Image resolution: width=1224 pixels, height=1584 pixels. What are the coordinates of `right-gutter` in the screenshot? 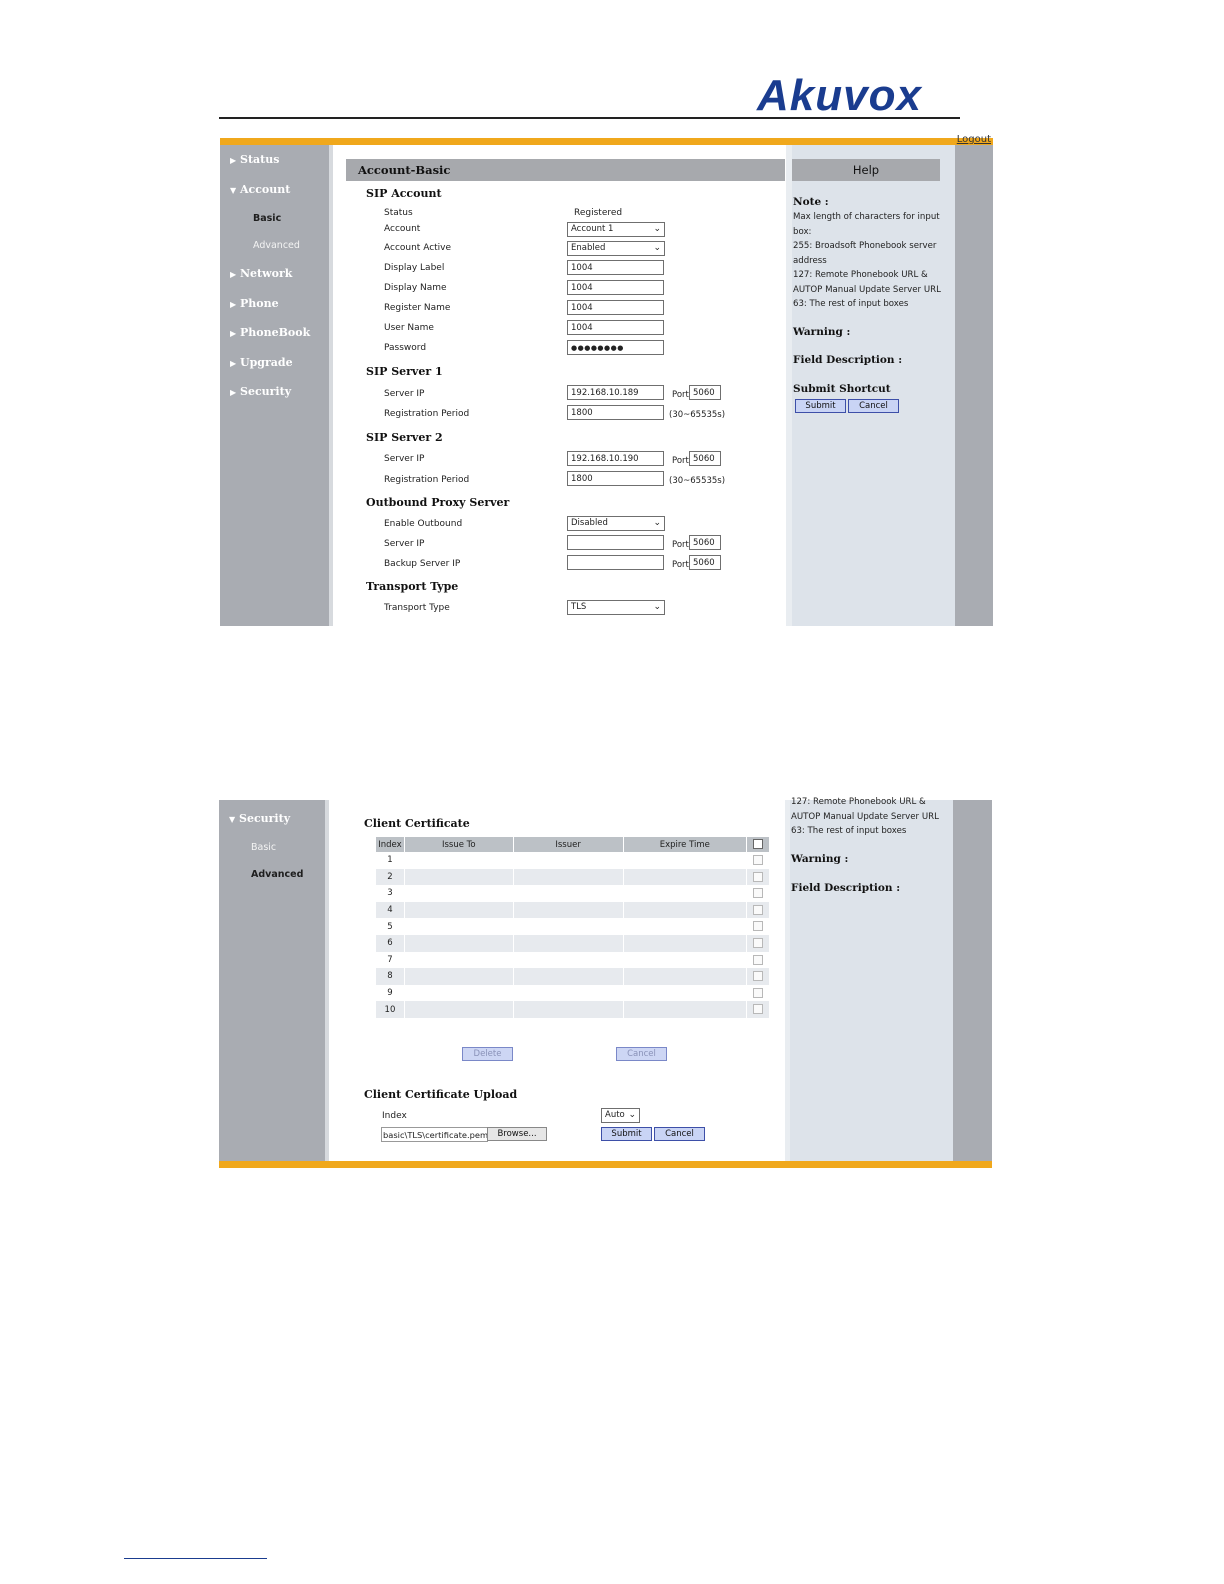 It's located at (974, 385).